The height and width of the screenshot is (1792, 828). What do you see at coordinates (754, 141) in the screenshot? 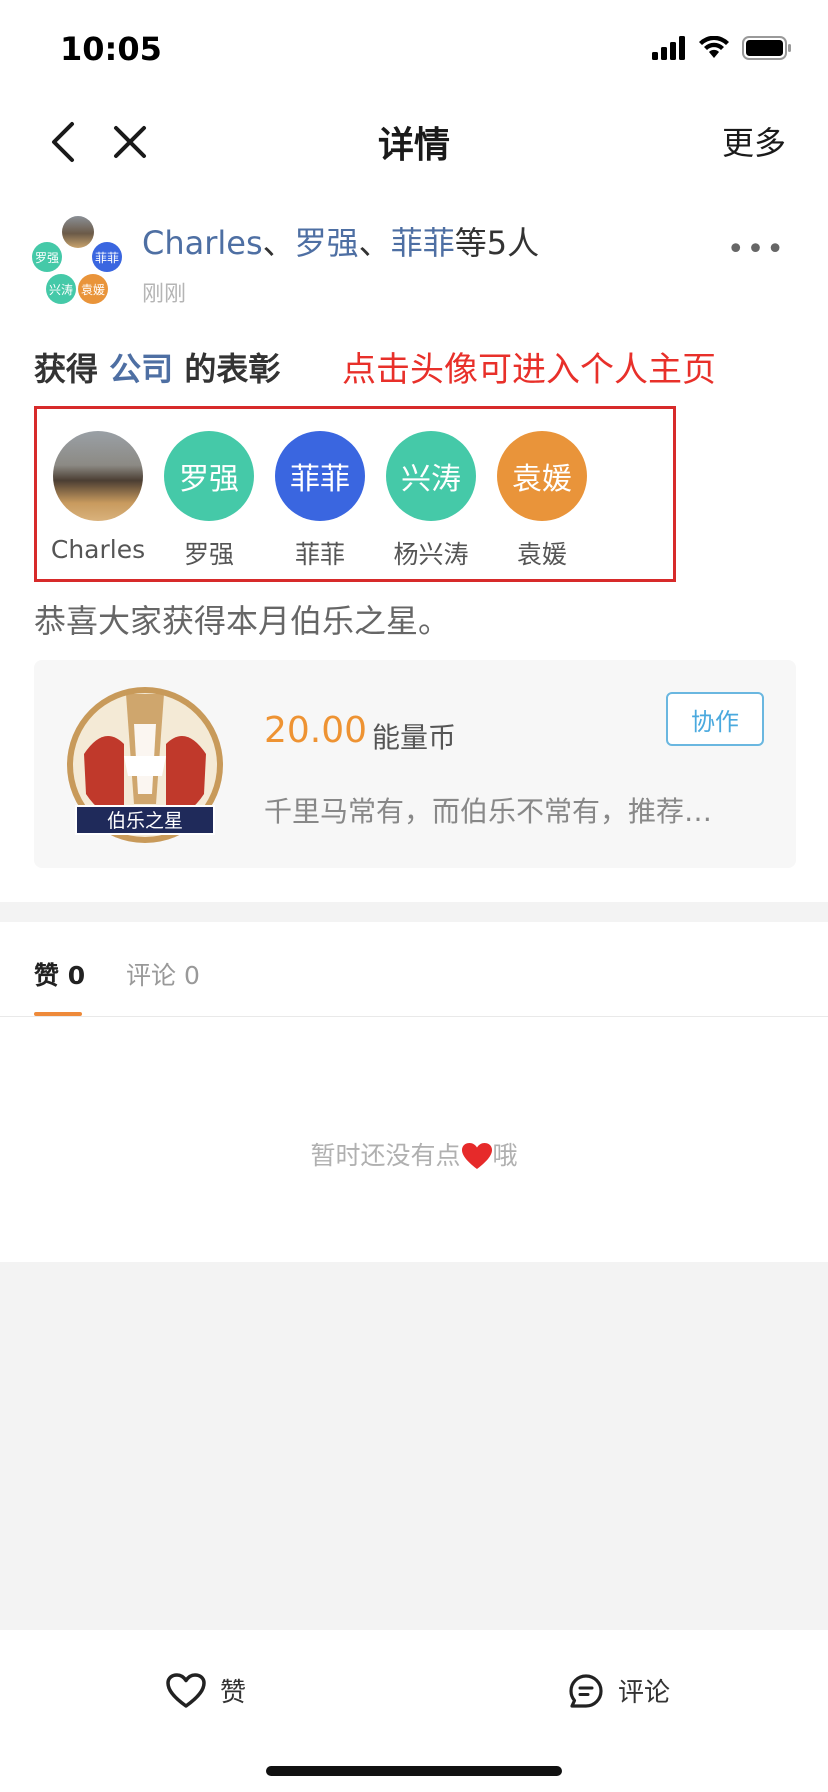
I see `more-button: 更多` at bounding box center [754, 141].